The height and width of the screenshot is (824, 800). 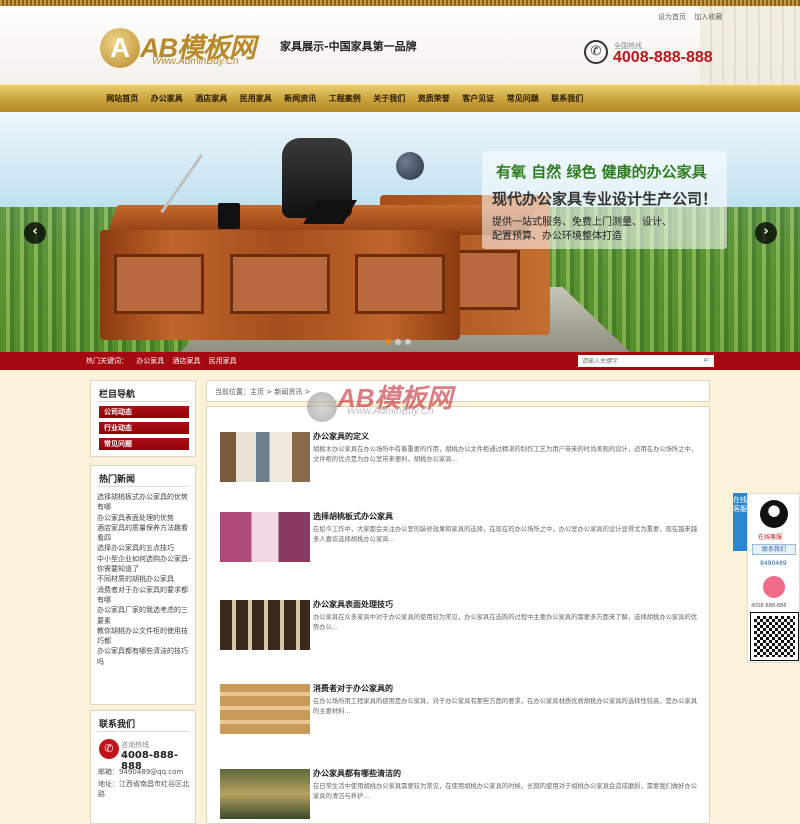 I want to click on nav-cases: 工程案例, so click(x=345, y=99).